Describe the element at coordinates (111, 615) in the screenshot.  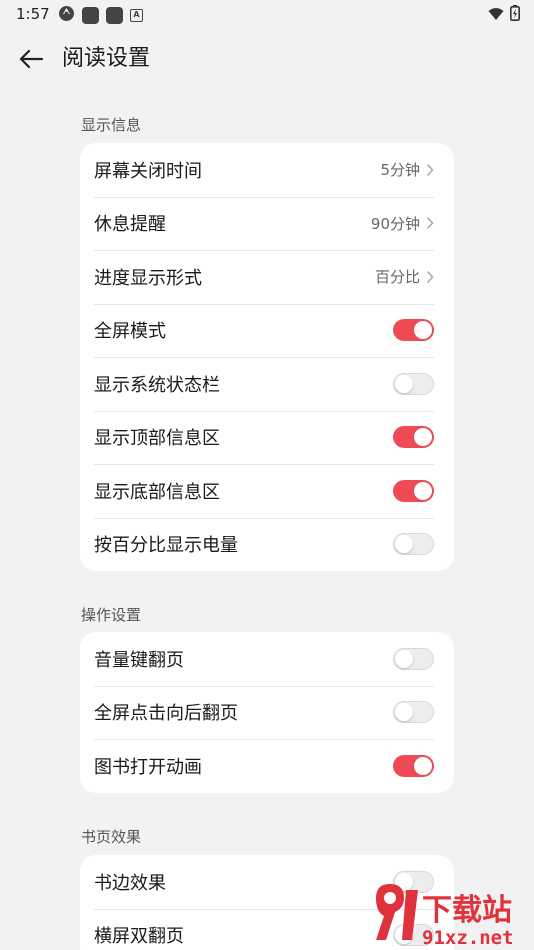
I see `section-title-operation: 操作设置` at that location.